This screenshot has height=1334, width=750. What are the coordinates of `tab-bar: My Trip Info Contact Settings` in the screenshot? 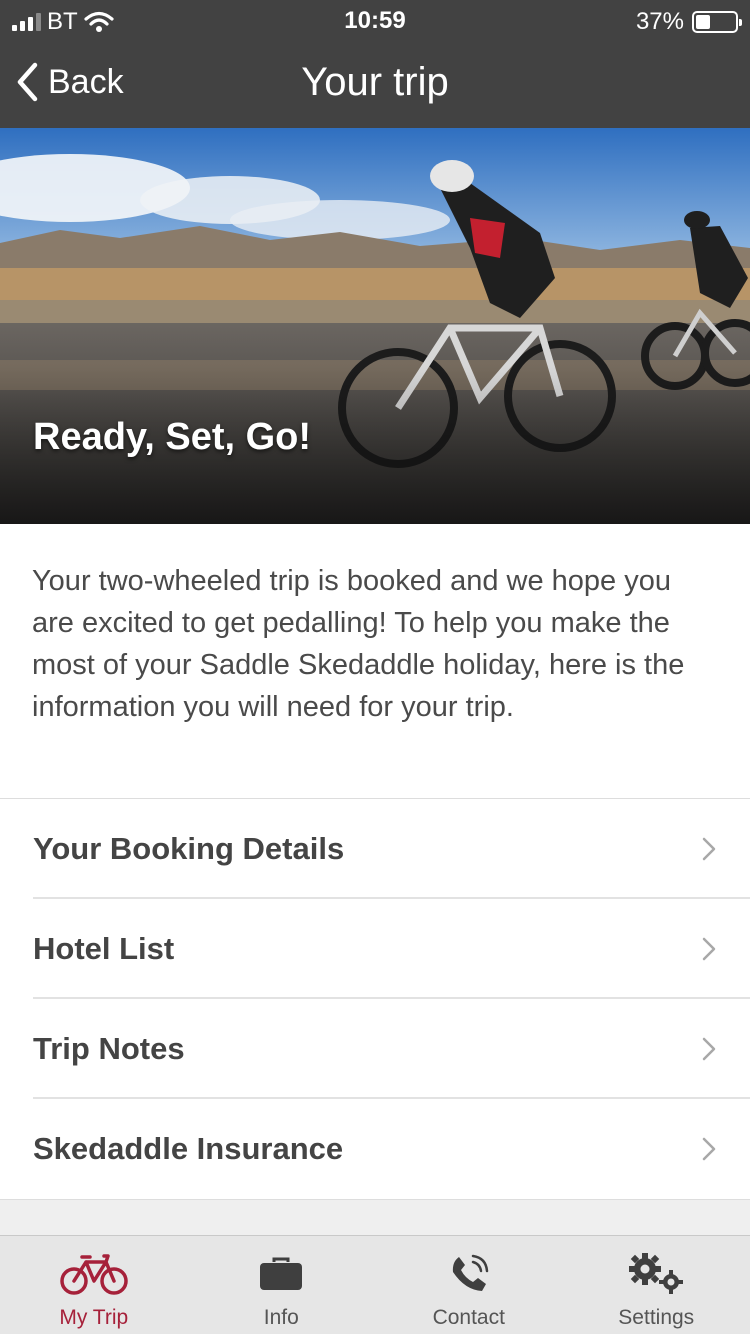 It's located at (375, 1284).